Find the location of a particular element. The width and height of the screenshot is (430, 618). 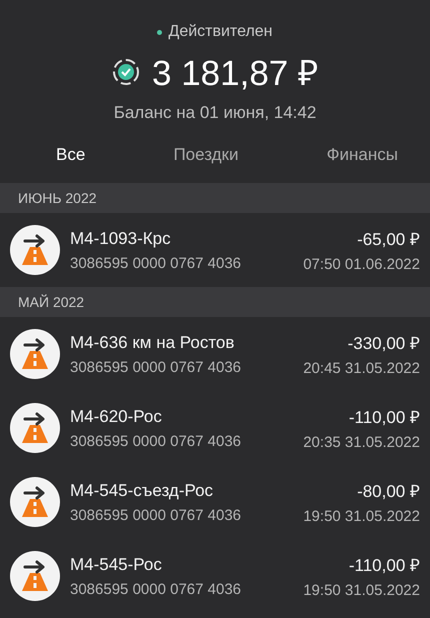

toll-point-name: М4-620-Рос is located at coordinates (116, 416).